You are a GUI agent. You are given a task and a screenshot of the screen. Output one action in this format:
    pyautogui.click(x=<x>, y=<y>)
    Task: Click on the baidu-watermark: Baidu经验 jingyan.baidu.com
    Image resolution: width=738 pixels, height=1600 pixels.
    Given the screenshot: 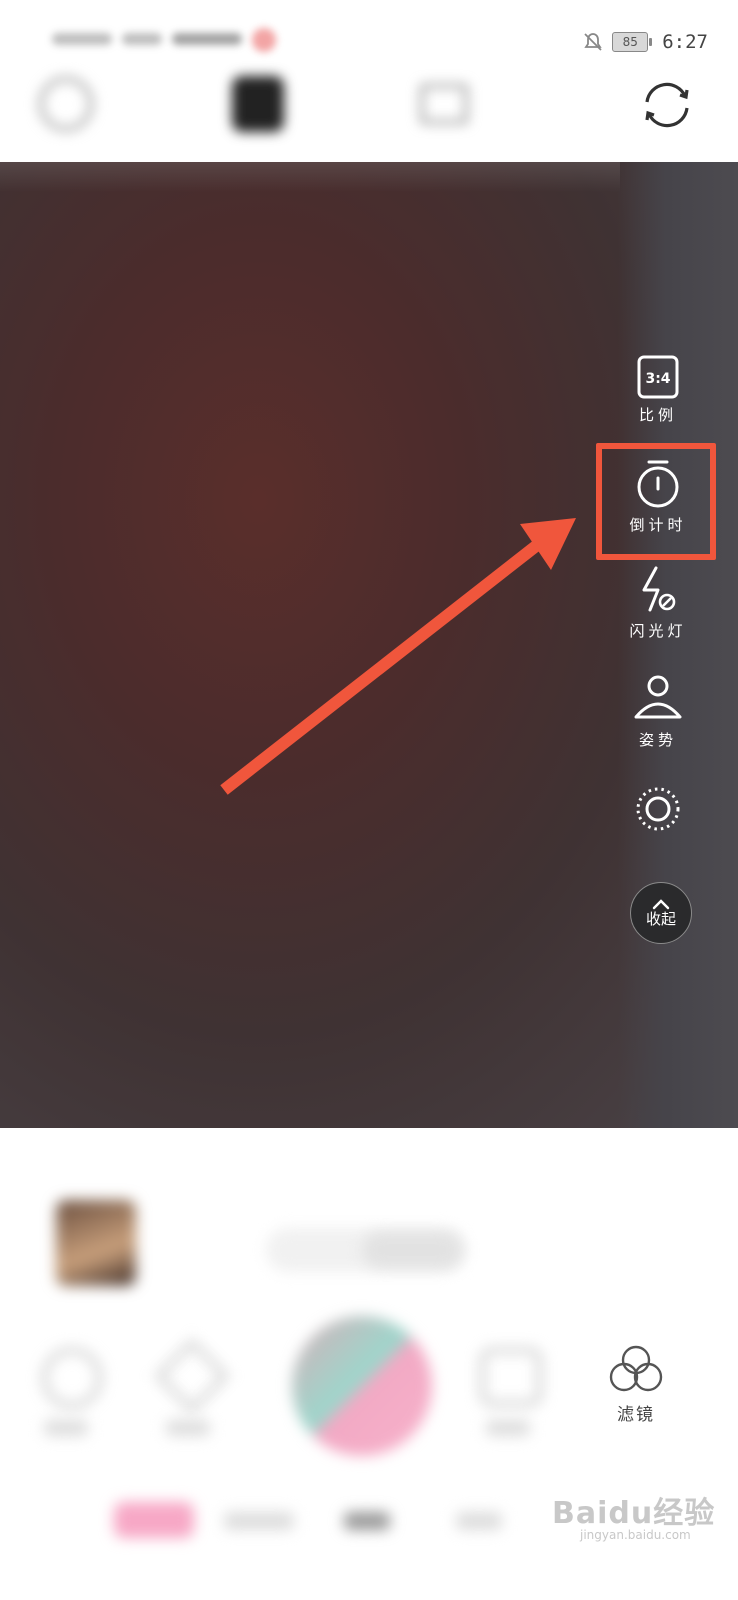 What is the action you would take?
    pyautogui.click(x=633, y=1515)
    